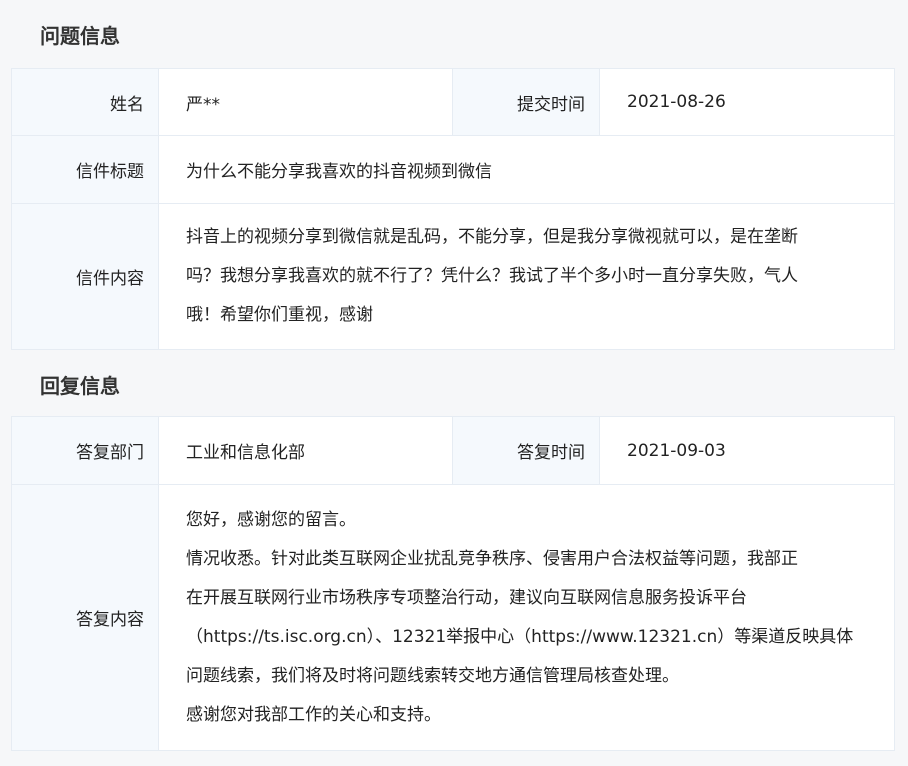 The width and height of the screenshot is (908, 766). What do you see at coordinates (80, 36) in the screenshot?
I see `question-section-title: 问题信息` at bounding box center [80, 36].